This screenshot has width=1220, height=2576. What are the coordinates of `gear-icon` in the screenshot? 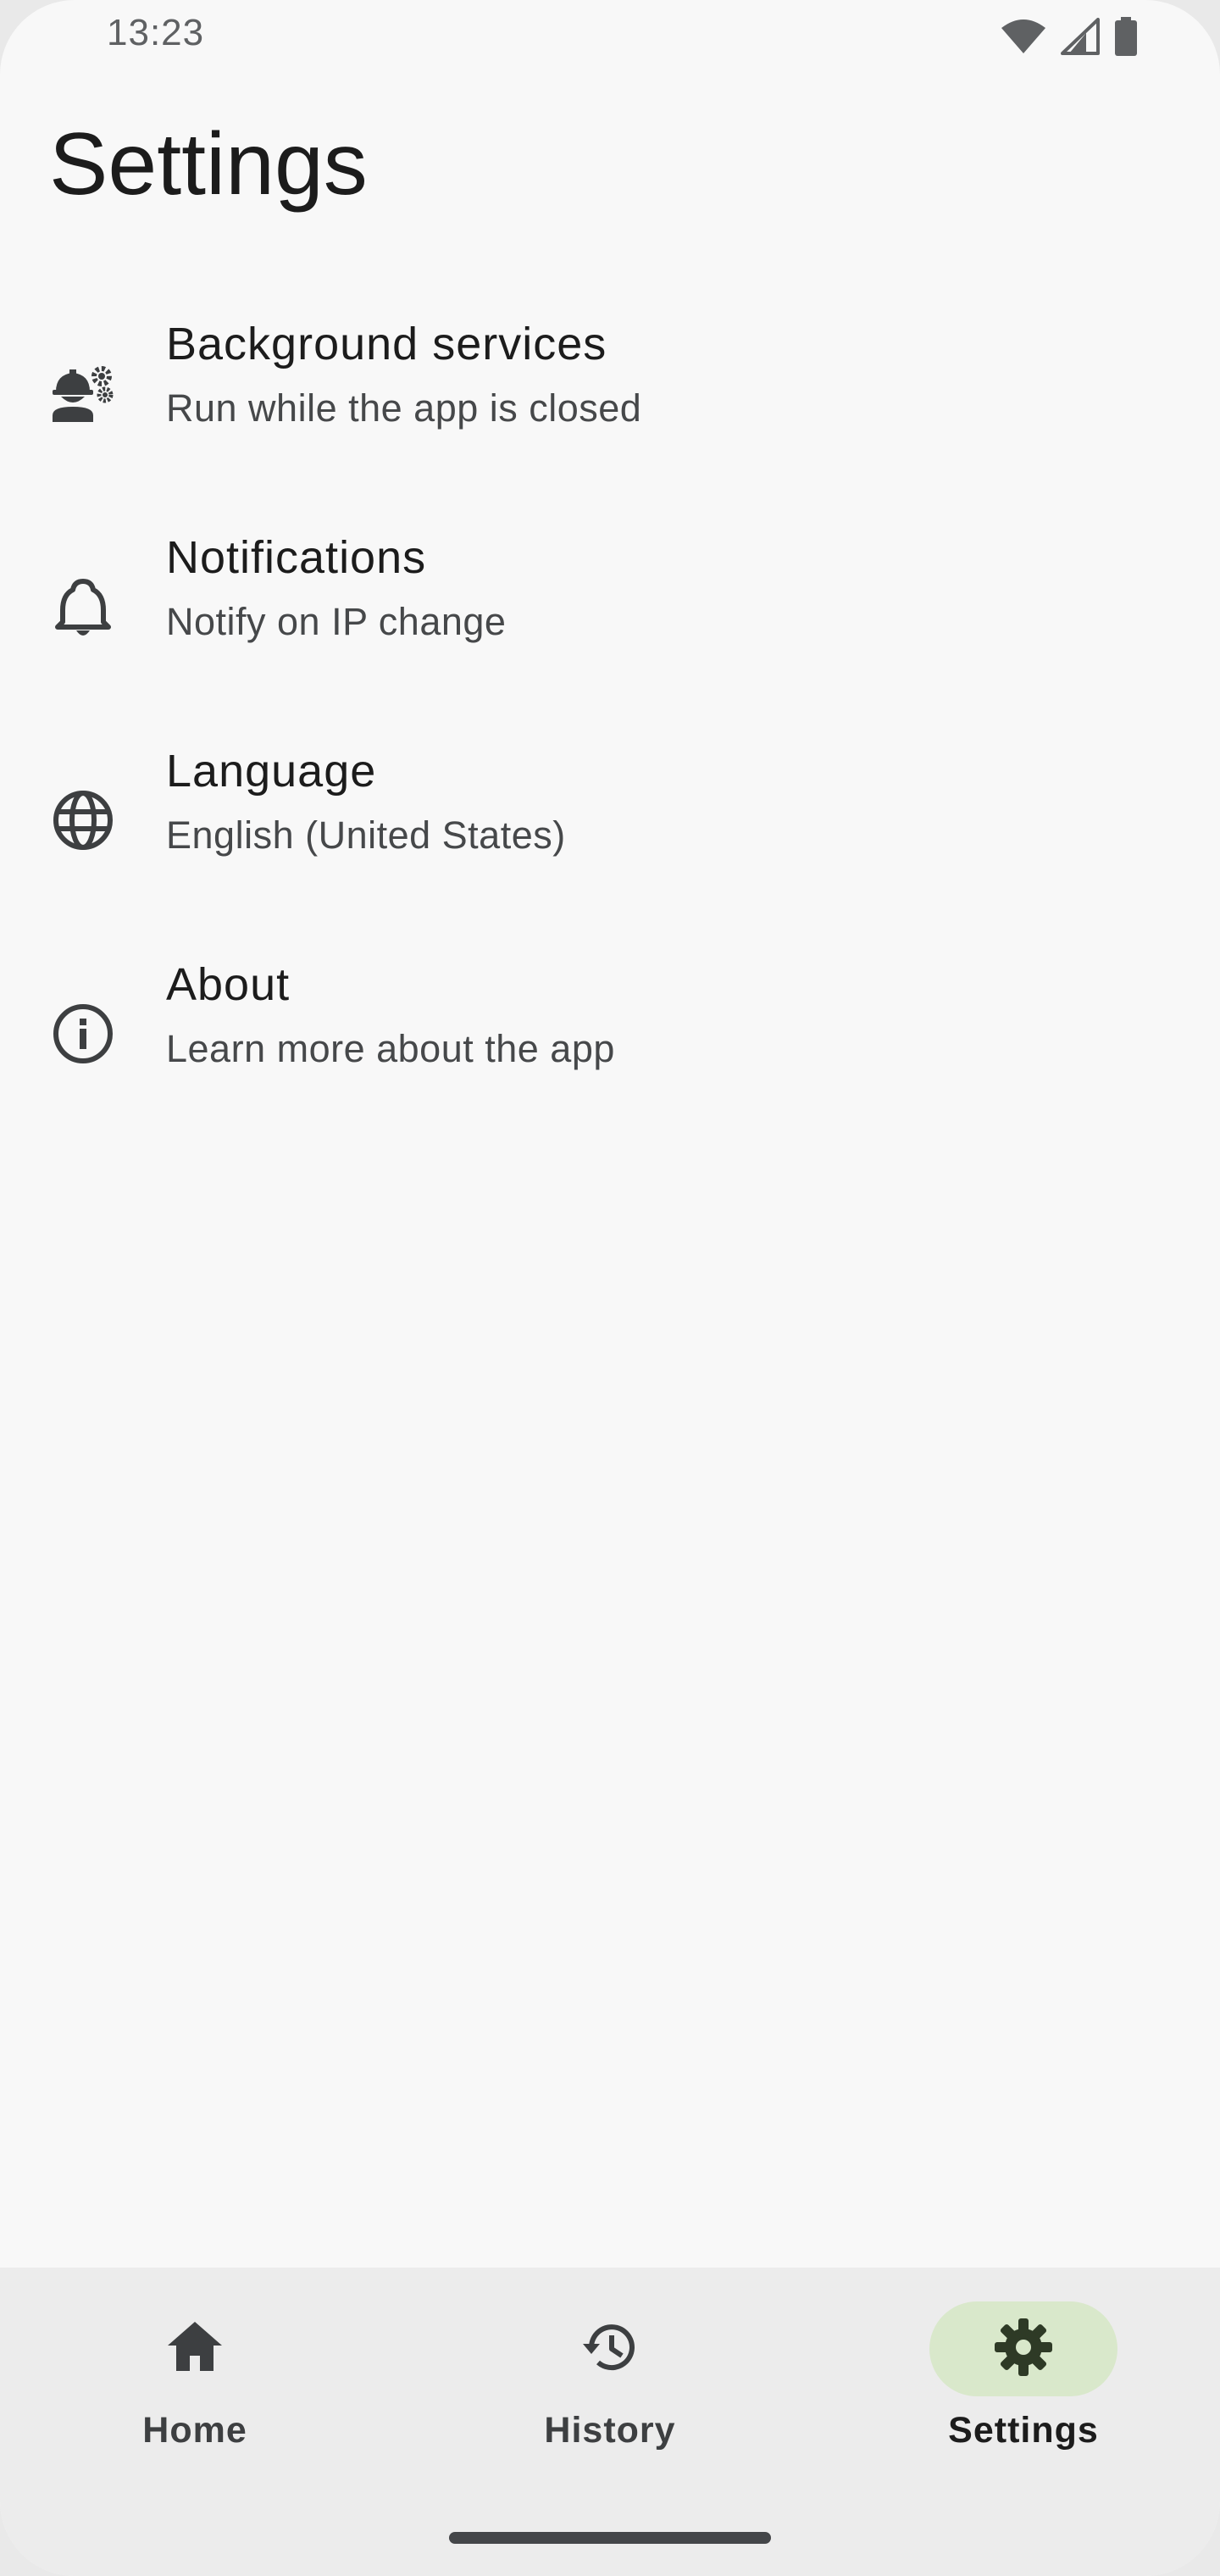 It's located at (1023, 2349).